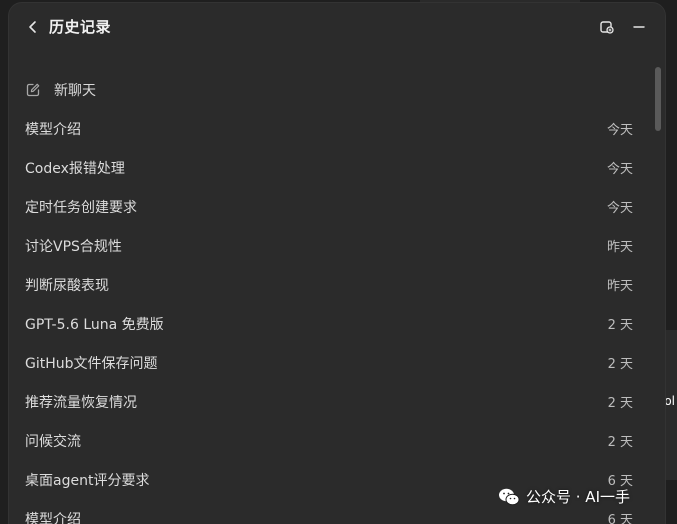  What do you see at coordinates (337, 401) in the screenshot?
I see `history-item: 推荐流量恢复情况 2 天` at bounding box center [337, 401].